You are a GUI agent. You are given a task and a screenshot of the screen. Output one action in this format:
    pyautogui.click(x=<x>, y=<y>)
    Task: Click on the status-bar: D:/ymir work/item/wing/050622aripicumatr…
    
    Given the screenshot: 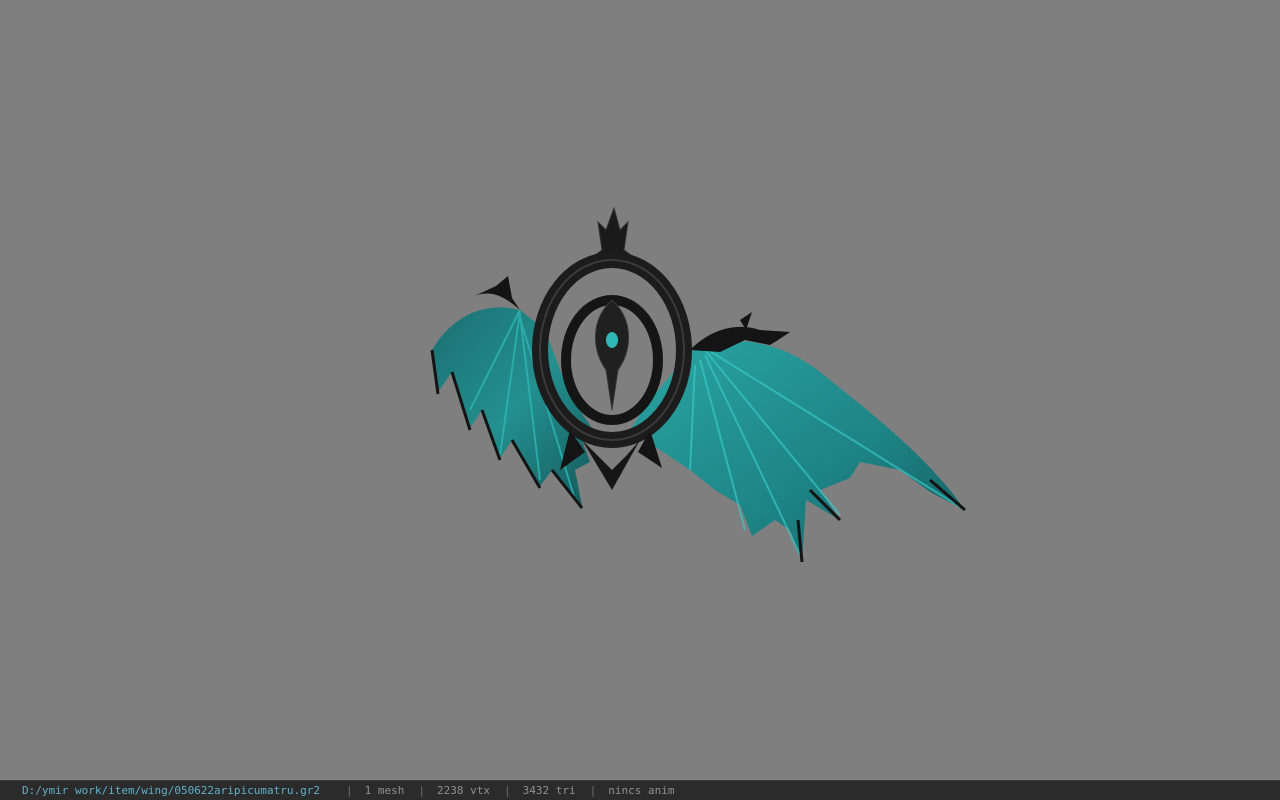 What is the action you would take?
    pyautogui.click(x=640, y=790)
    